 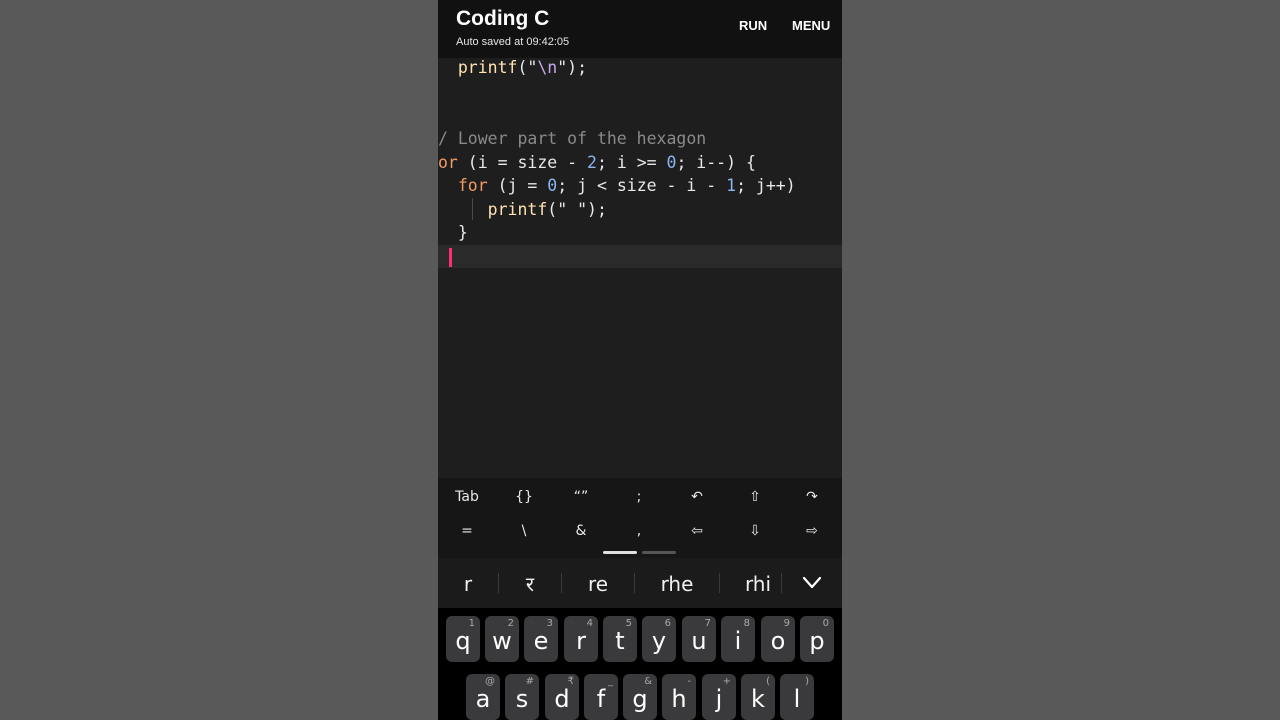 What do you see at coordinates (467, 497) in the screenshot?
I see `tab-key: Tab` at bounding box center [467, 497].